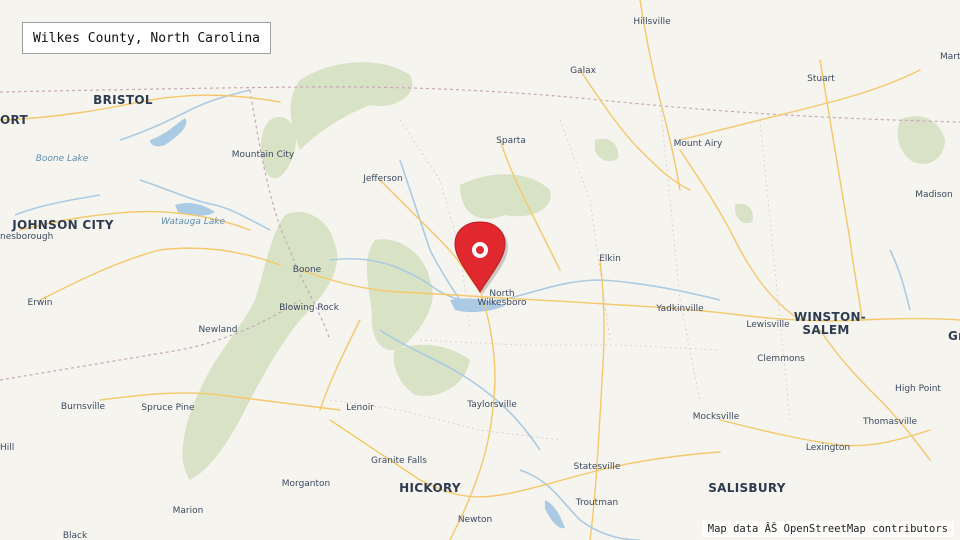  Describe the element at coordinates (307, 270) in the screenshot. I see `place-label: Boone` at that location.